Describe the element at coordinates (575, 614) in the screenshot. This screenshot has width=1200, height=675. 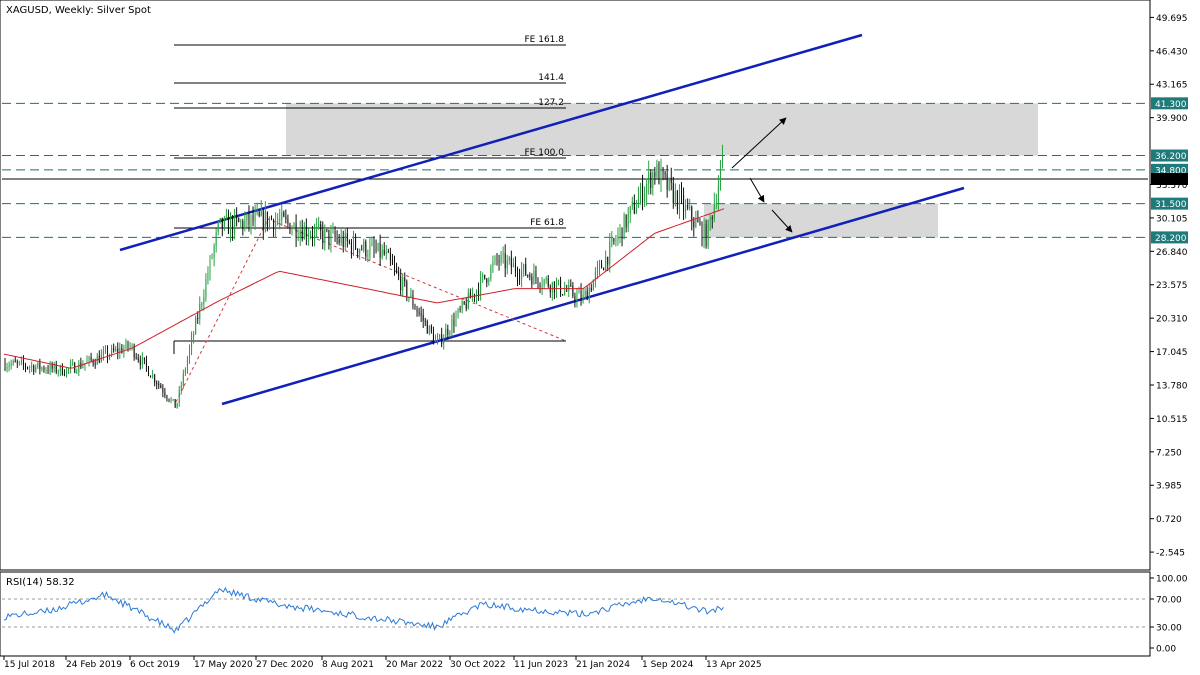
I see `rsi-panel` at that location.